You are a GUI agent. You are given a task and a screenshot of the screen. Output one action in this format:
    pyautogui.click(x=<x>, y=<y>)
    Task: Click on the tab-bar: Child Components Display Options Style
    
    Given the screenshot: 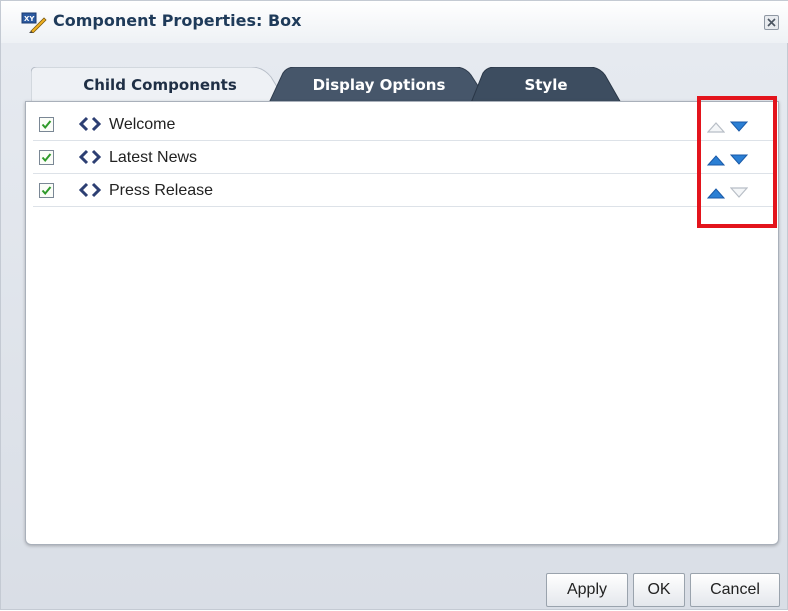 What is the action you would take?
    pyautogui.click(x=401, y=85)
    